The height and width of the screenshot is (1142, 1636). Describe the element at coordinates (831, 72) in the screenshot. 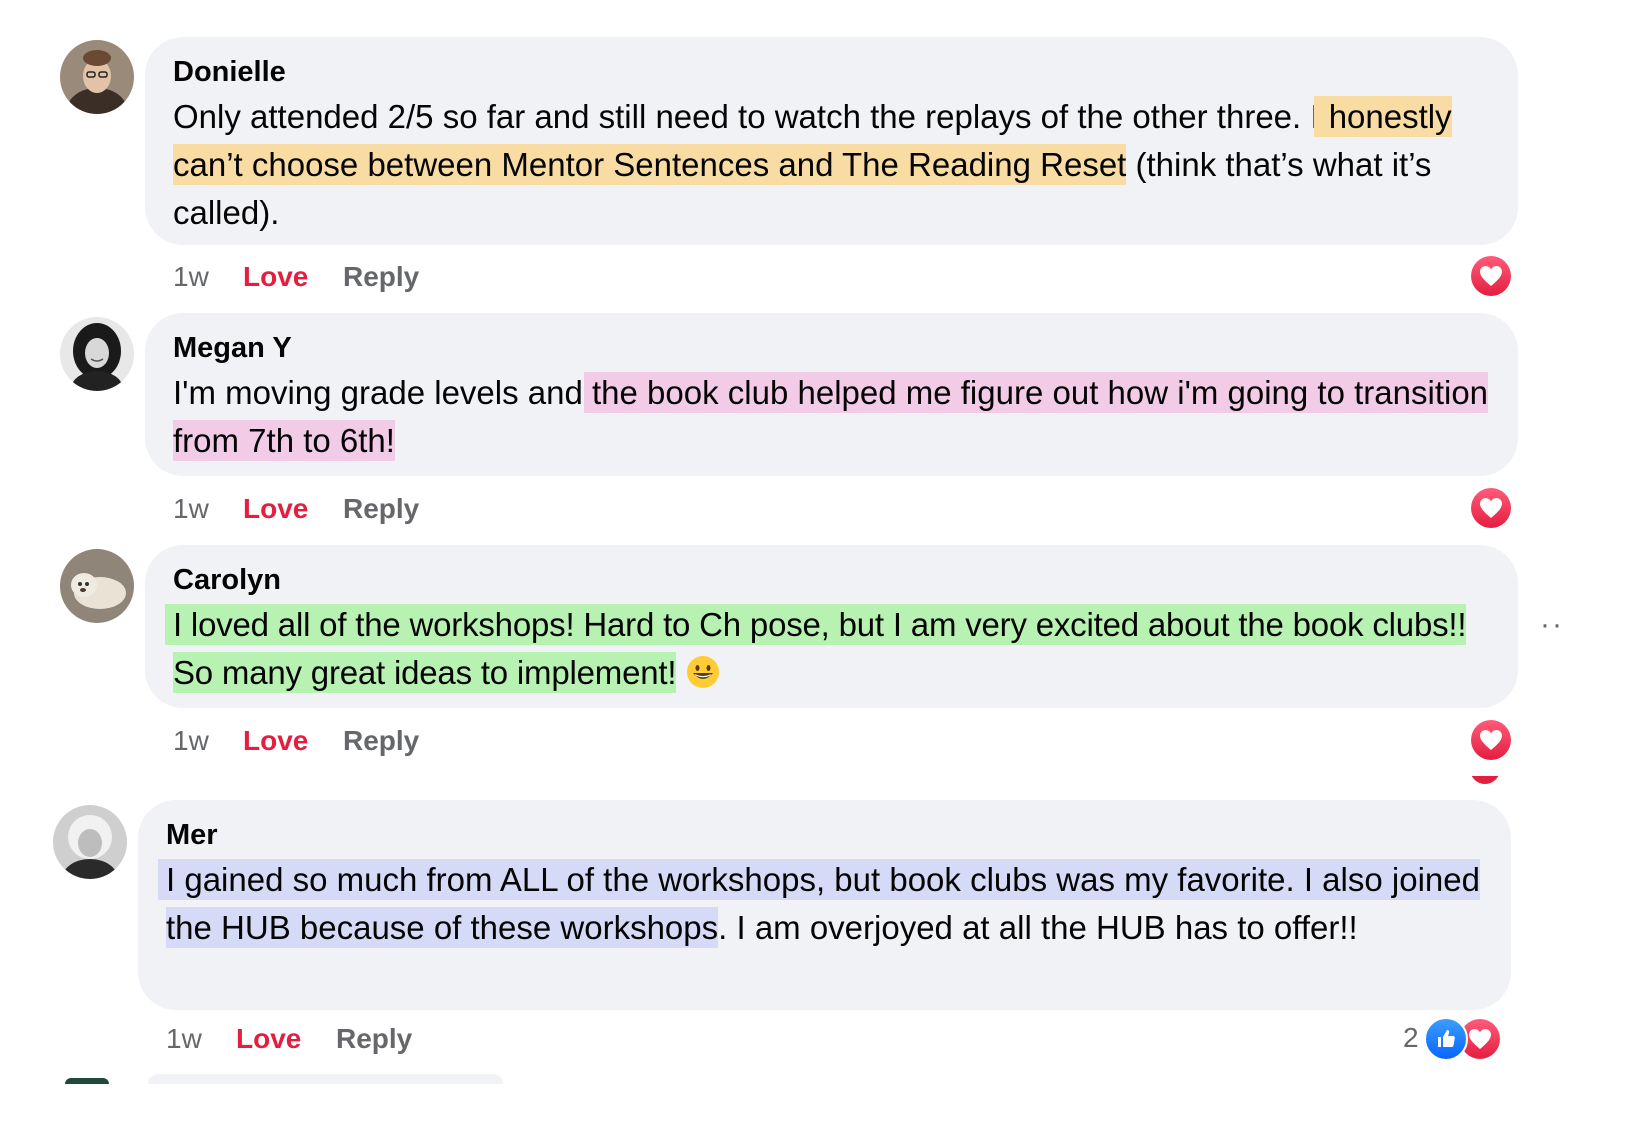

I see `comment-author: Donielle` at that location.